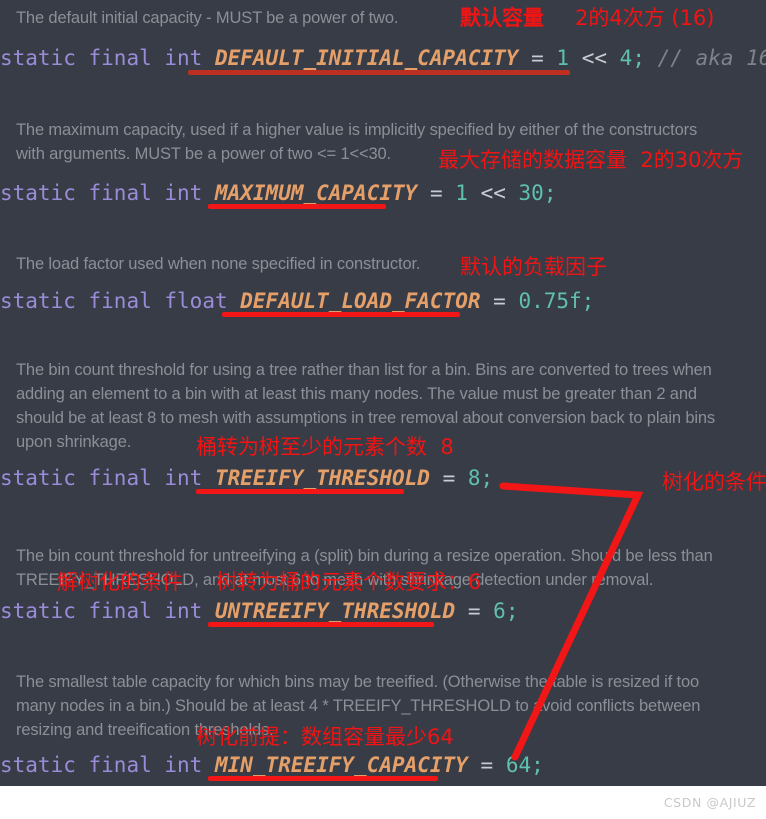 Image resolution: width=766 pixels, height=819 pixels. Describe the element at coordinates (325, 737) in the screenshot. I see `annotation-min-treeify-capacity: 树化前提：数组容量最少64` at that location.